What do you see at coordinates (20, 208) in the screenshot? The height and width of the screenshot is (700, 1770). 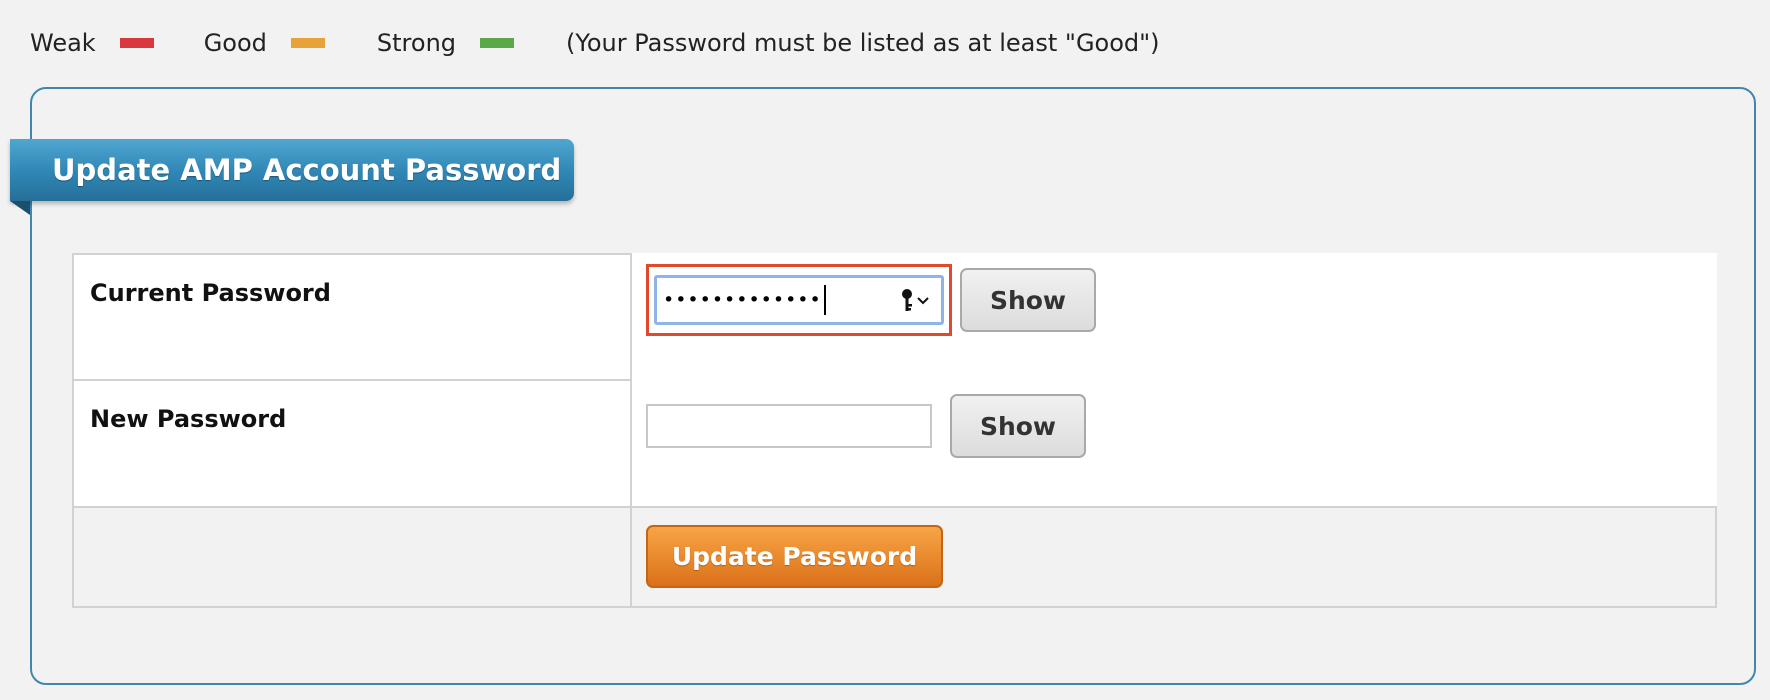 I see `ribbon-fold` at bounding box center [20, 208].